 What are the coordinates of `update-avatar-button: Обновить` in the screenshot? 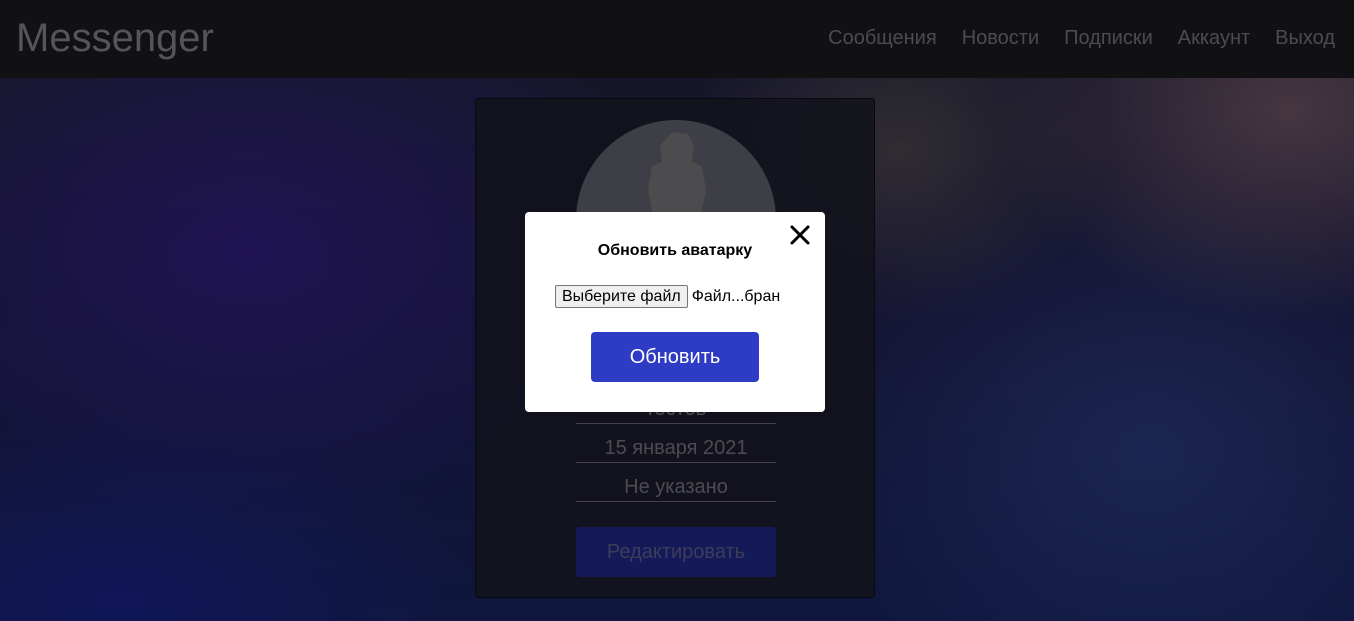 It's located at (675, 357).